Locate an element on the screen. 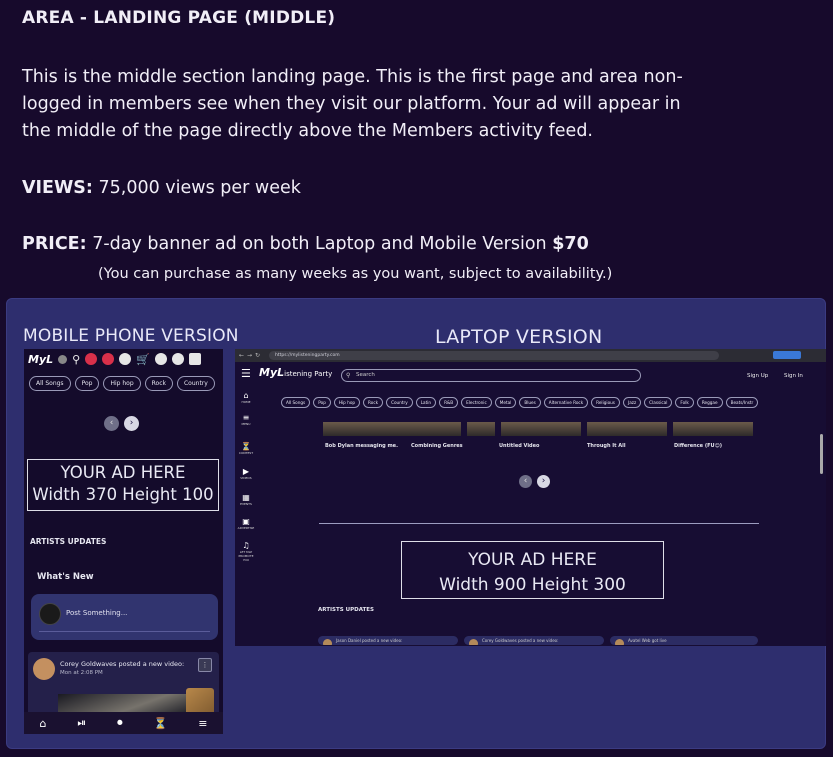 Image resolution: width=833 pixels, height=757 pixels. update-card: Jason Daniel posted a new video: is located at coordinates (388, 640).